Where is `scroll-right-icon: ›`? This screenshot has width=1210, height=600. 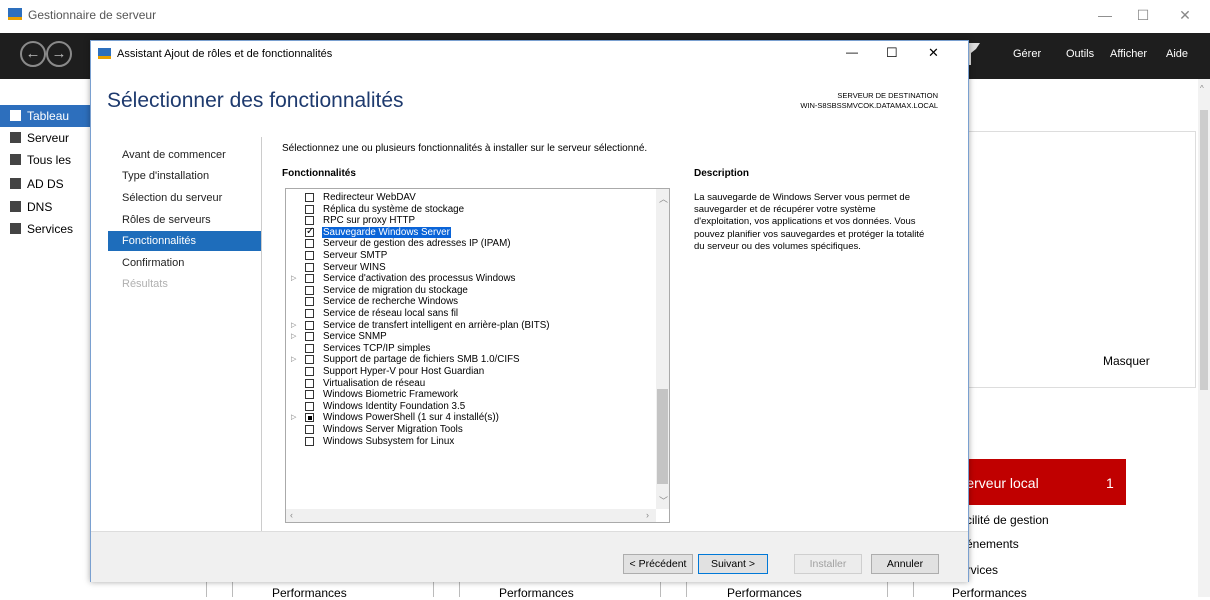 scroll-right-icon: › is located at coordinates (647, 515).